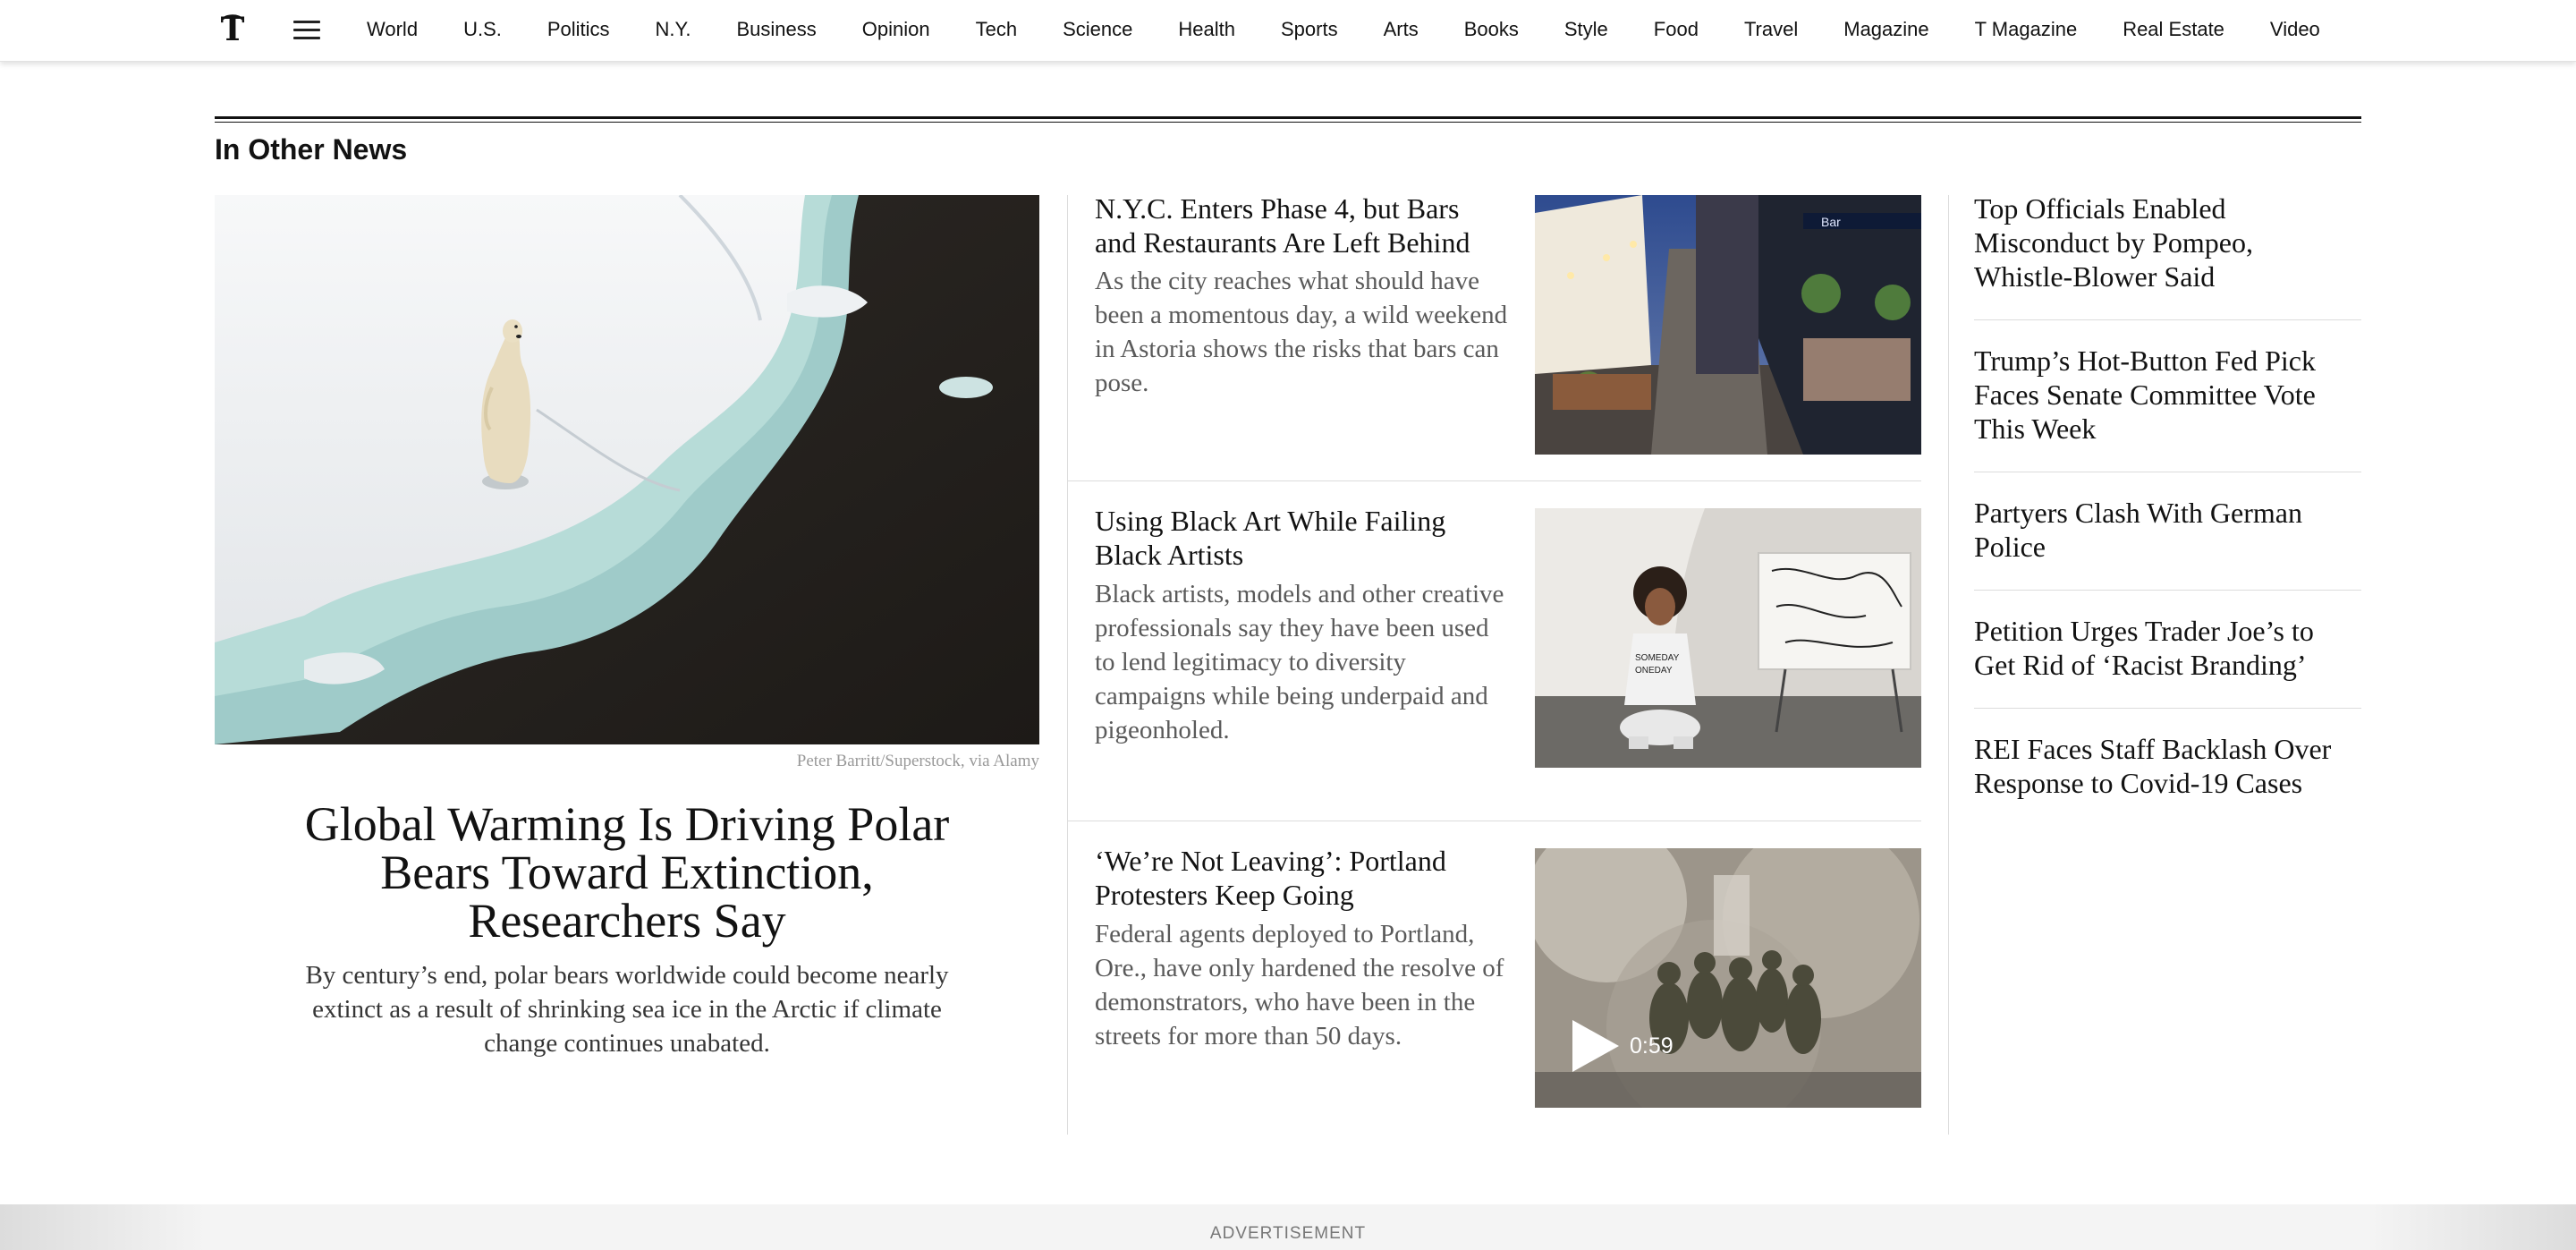 This screenshot has width=2576, height=1250. I want to click on nav-item-travel: Travel, so click(1771, 29).